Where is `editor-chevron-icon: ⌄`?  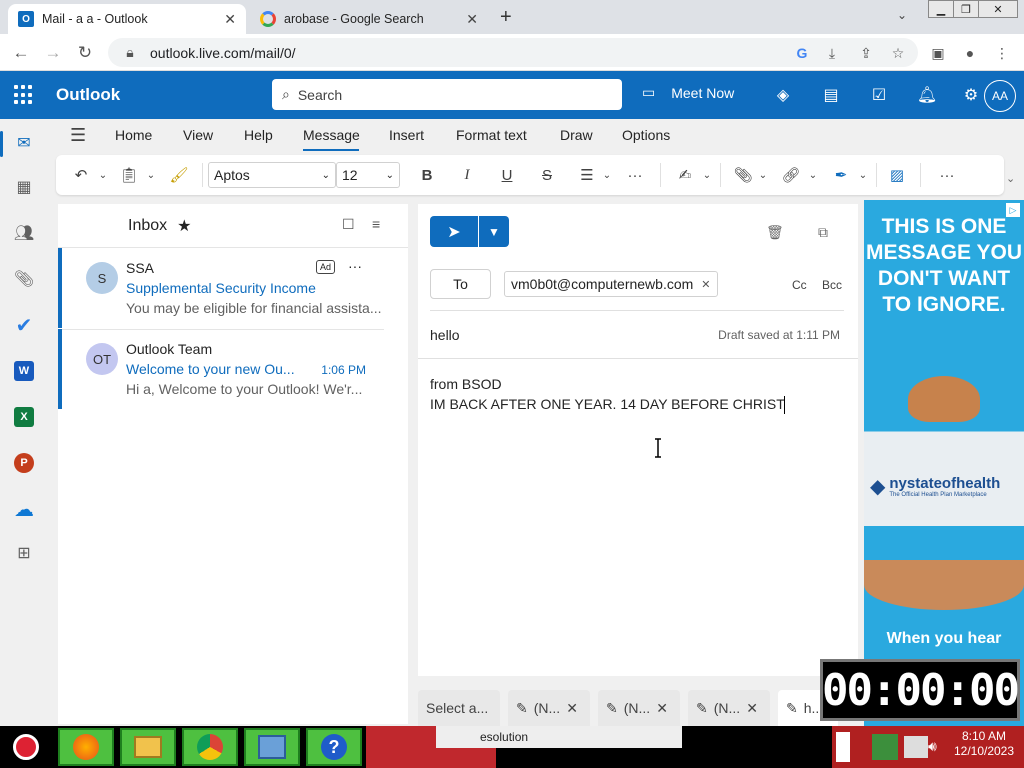
editor-chevron-icon: ⌄ is located at coordinates (707, 175).